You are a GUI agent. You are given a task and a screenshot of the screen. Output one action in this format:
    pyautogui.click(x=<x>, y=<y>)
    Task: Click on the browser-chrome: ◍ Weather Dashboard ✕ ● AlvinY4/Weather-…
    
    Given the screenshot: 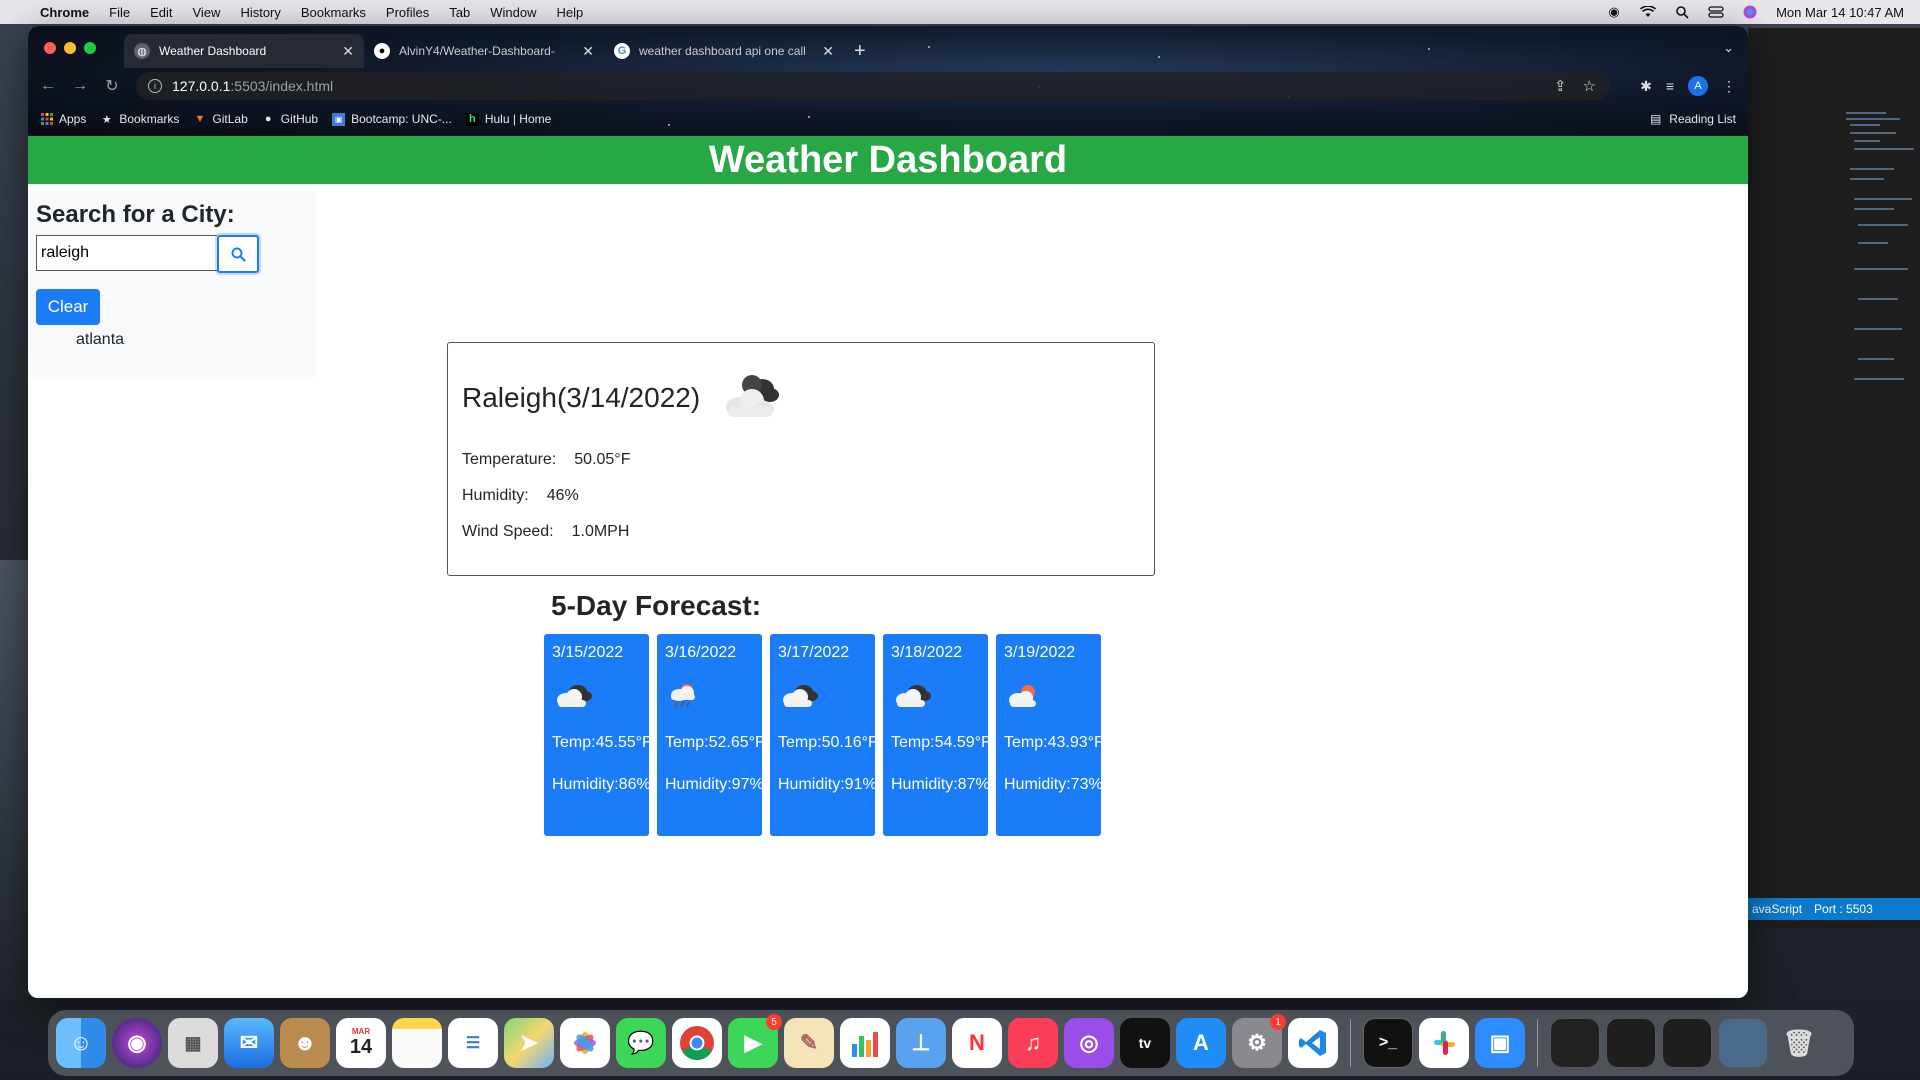 What is the action you would take?
    pyautogui.click(x=888, y=81)
    